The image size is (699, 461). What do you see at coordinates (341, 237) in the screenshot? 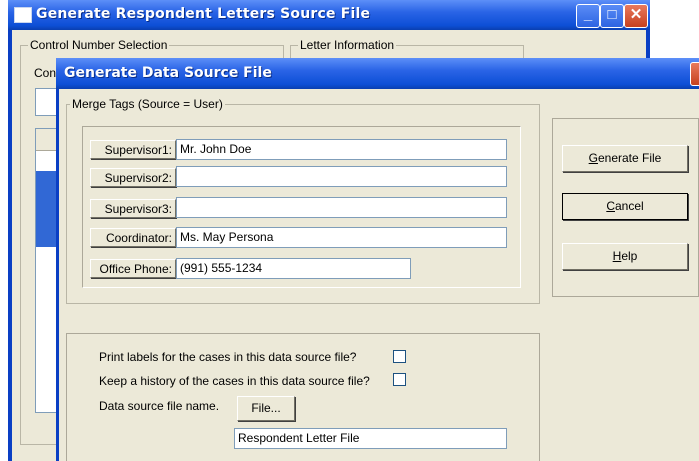
I see `coordinator-field: Ms. May Persona` at bounding box center [341, 237].